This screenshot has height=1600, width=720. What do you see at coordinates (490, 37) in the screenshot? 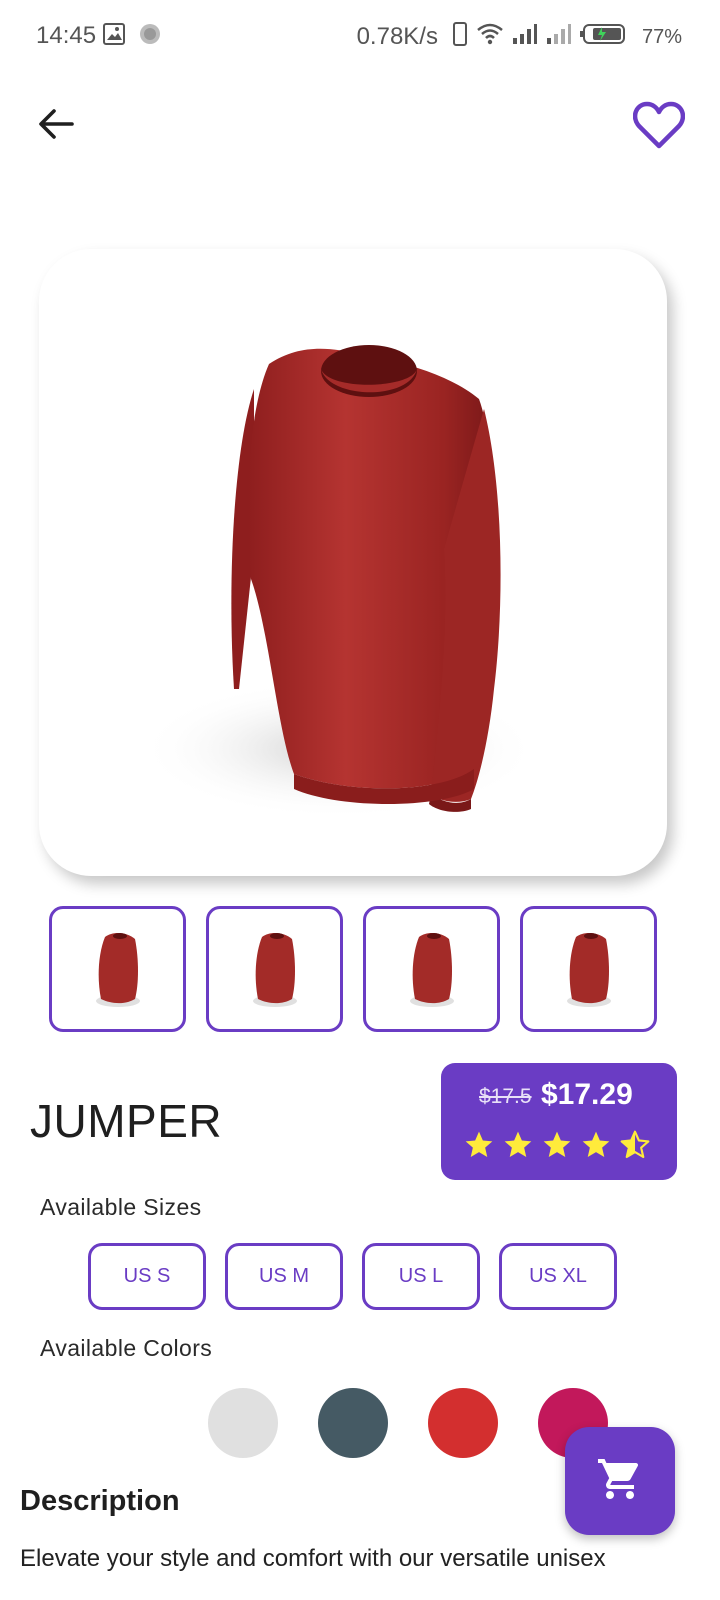
I see `wifi-icon` at bounding box center [490, 37].